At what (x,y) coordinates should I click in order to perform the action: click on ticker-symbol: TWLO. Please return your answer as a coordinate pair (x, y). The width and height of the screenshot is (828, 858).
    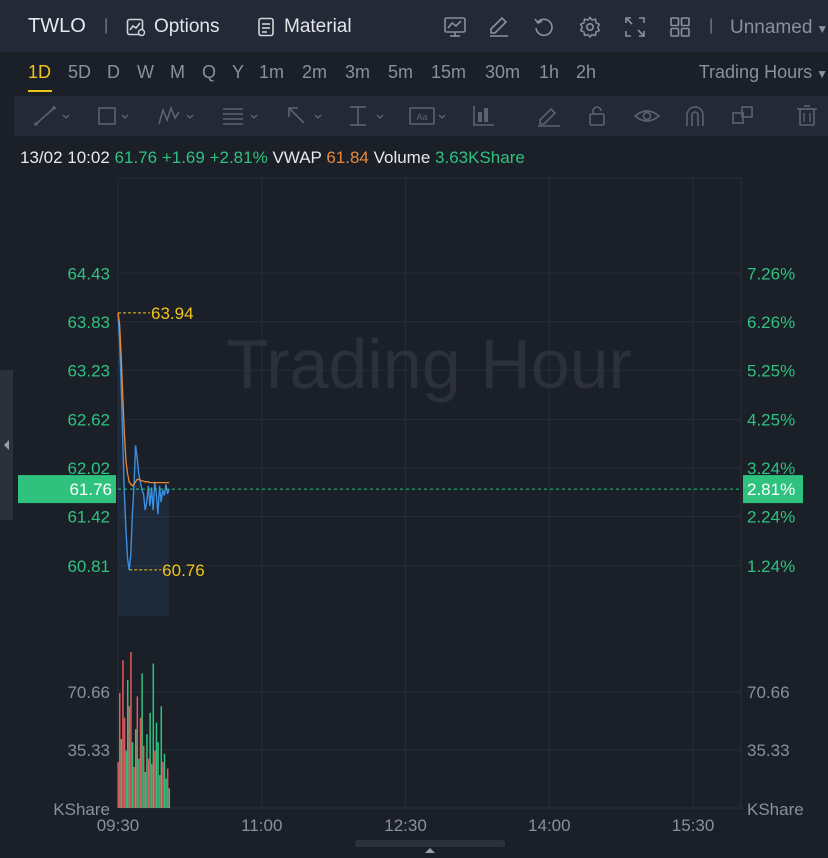
    Looking at the image, I should click on (57, 26).